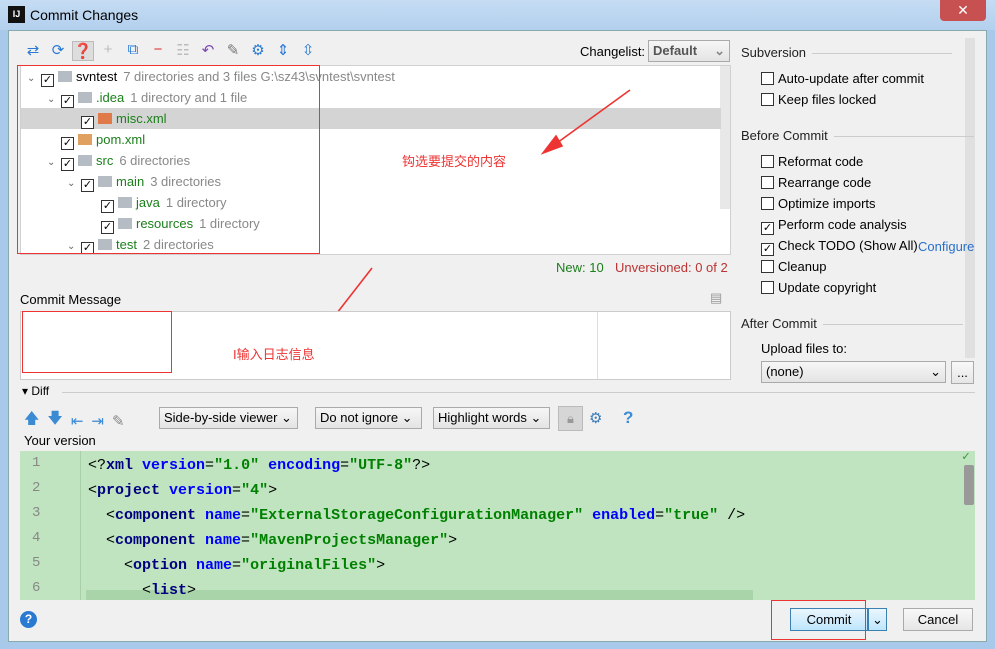 The height and width of the screenshot is (649, 995). What do you see at coordinates (120, 465) in the screenshot?
I see `code-token: xml` at bounding box center [120, 465].